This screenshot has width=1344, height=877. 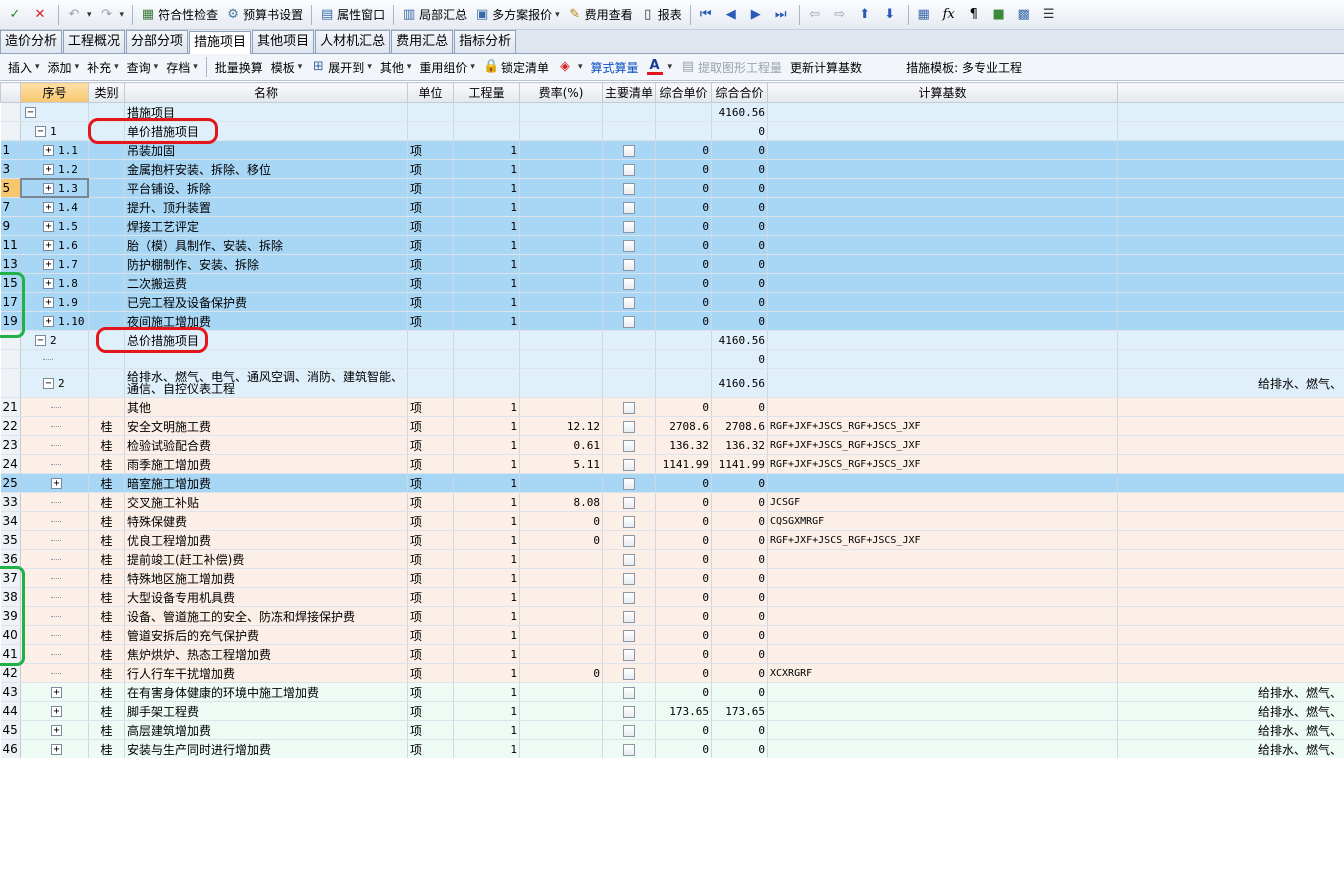 I want to click on row-number-cell: 17, so click(x=10, y=302).